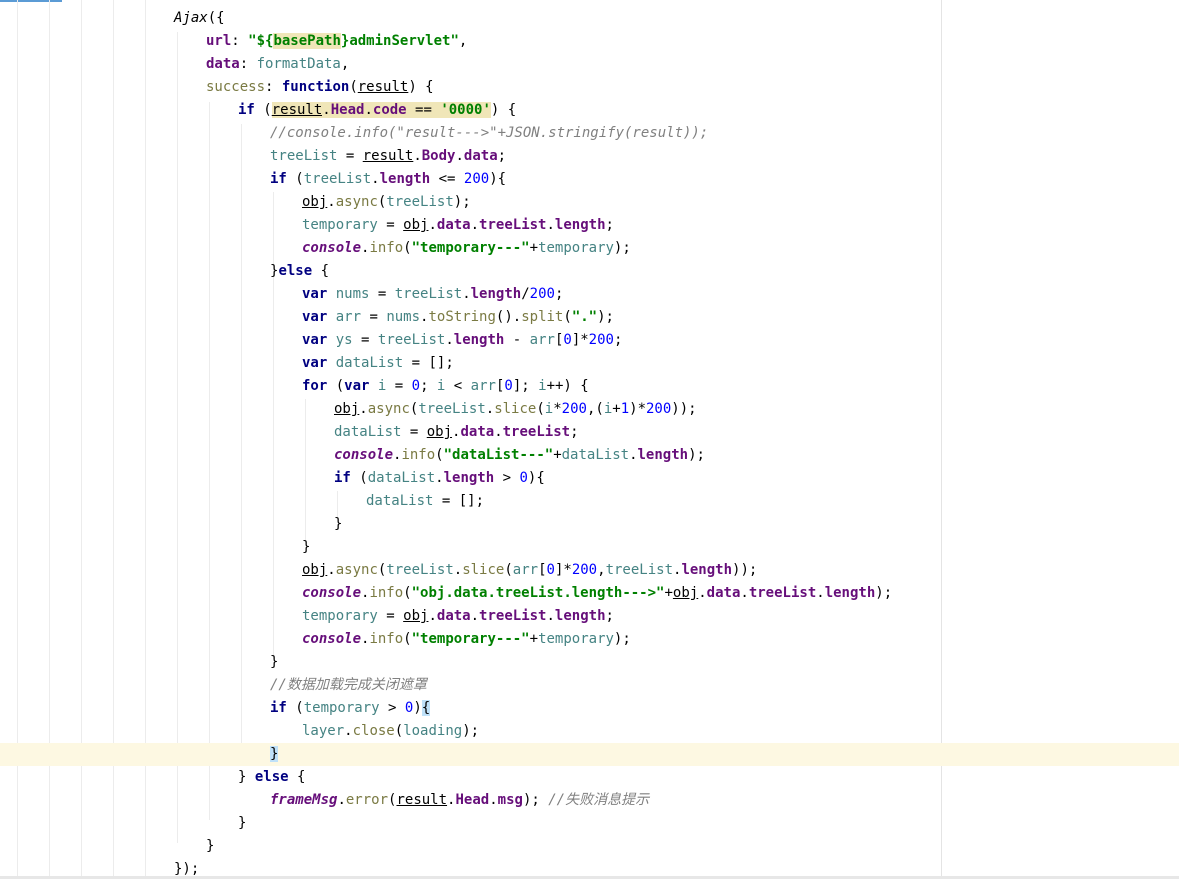 The image size is (1179, 881). Describe the element at coordinates (589, 110) in the screenshot. I see `code-line: if (result.Head.code == '0000') {` at that location.